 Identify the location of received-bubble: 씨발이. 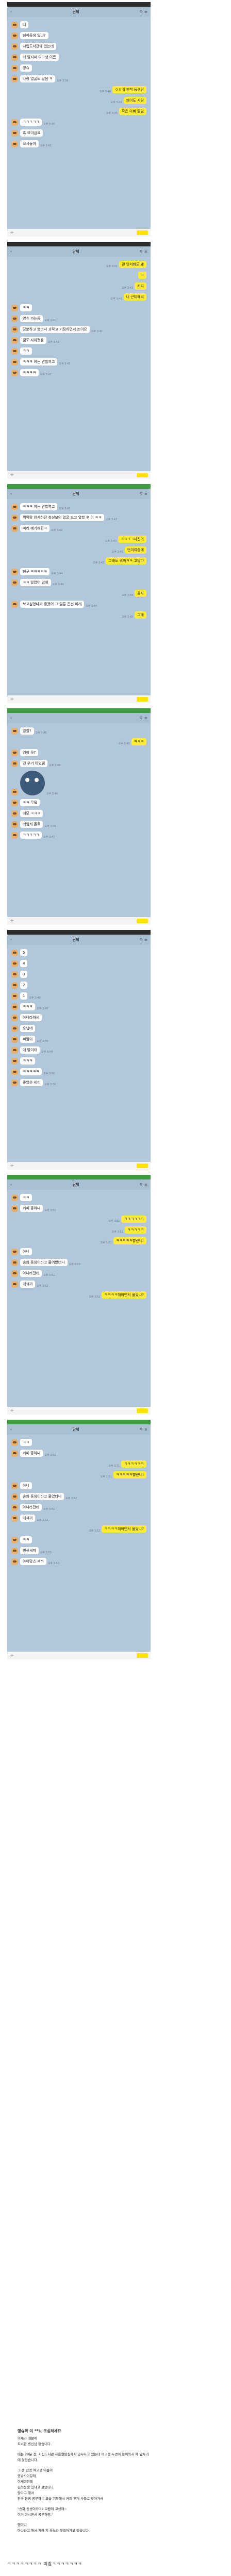
(28, 1039).